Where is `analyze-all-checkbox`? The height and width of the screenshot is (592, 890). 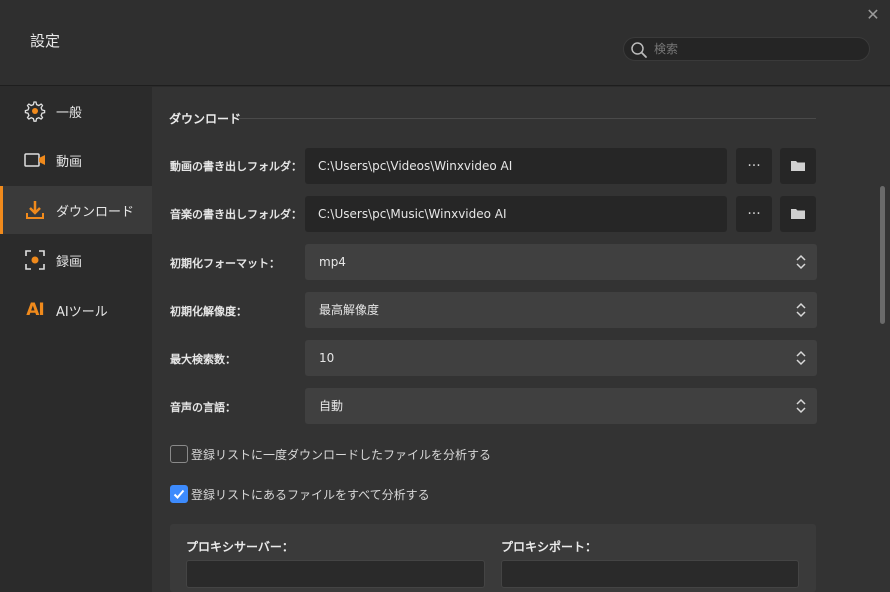 analyze-all-checkbox is located at coordinates (179, 494).